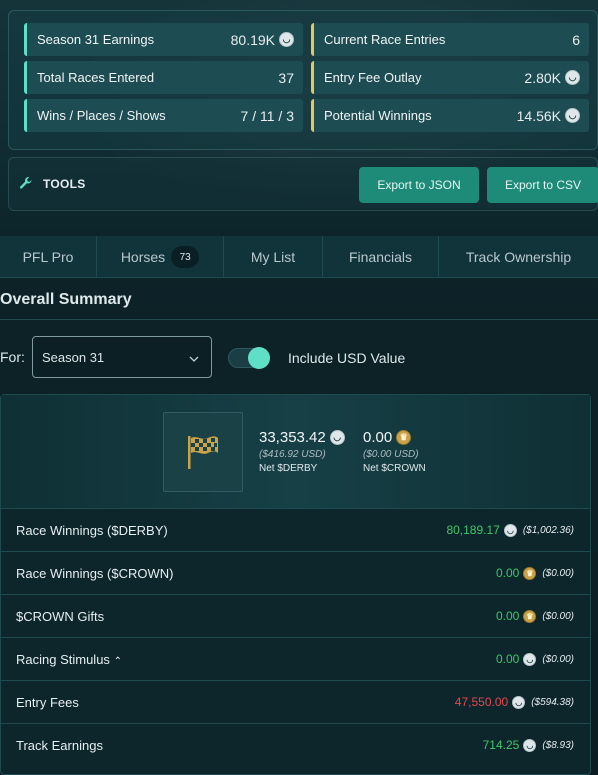 The image size is (598, 775). What do you see at coordinates (64, 184) in the screenshot?
I see `tools-label: TOOLS` at bounding box center [64, 184].